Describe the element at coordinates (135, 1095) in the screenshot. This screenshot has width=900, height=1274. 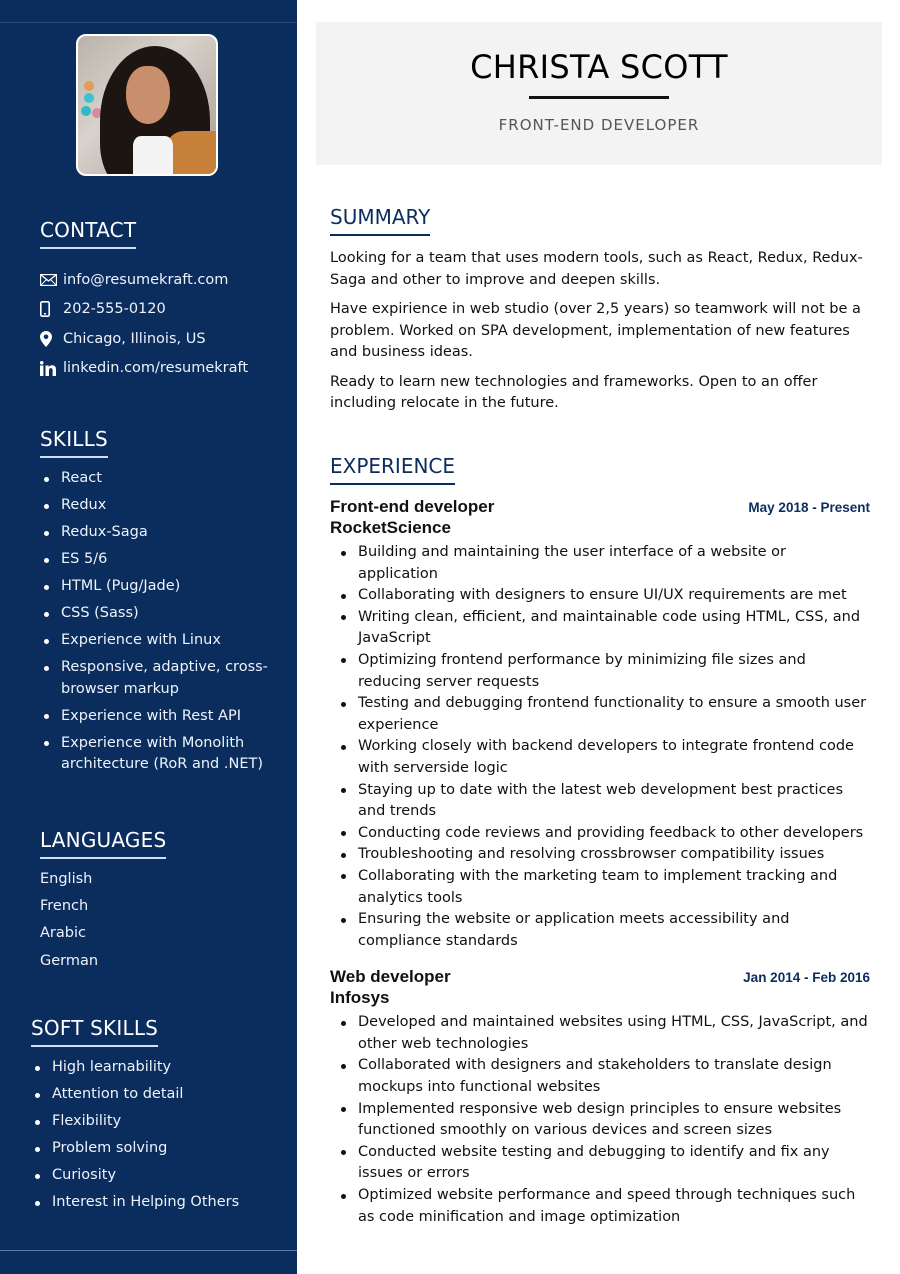
I see `soft-skill-item: Attention to detail` at that location.